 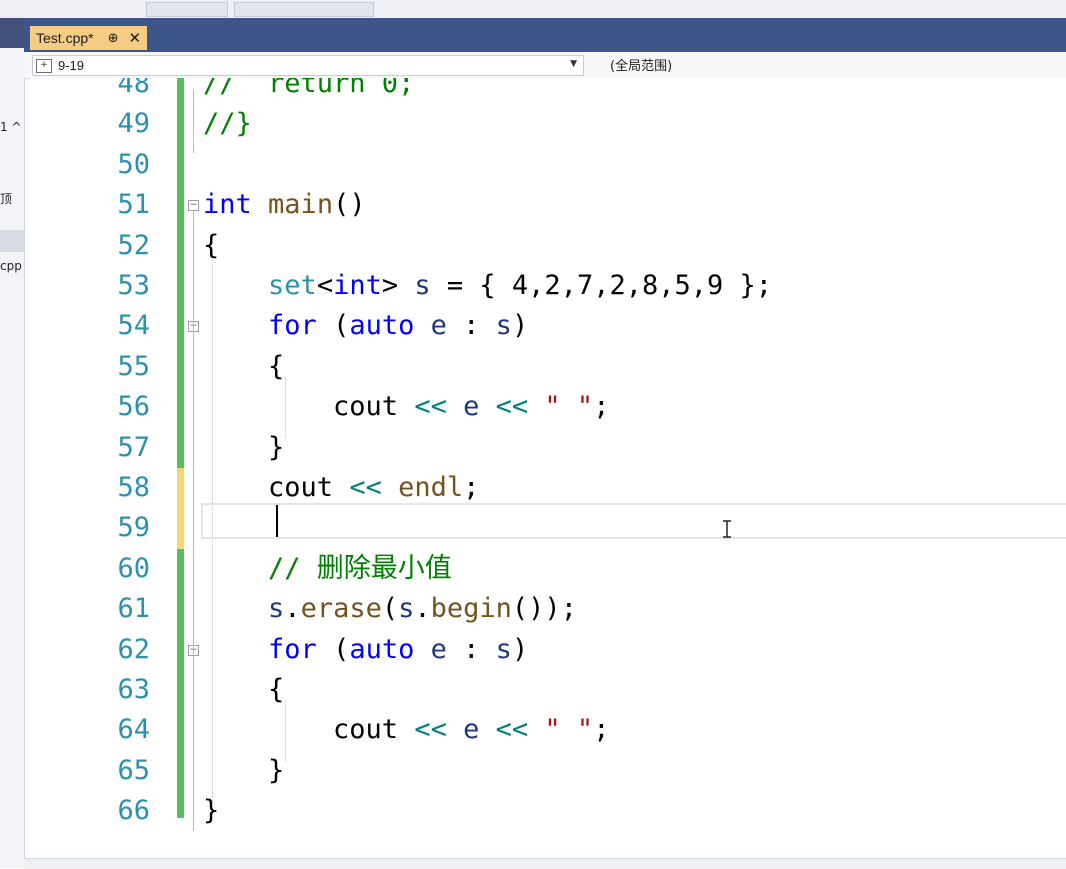 I want to click on line-number: 54, so click(x=133, y=326).